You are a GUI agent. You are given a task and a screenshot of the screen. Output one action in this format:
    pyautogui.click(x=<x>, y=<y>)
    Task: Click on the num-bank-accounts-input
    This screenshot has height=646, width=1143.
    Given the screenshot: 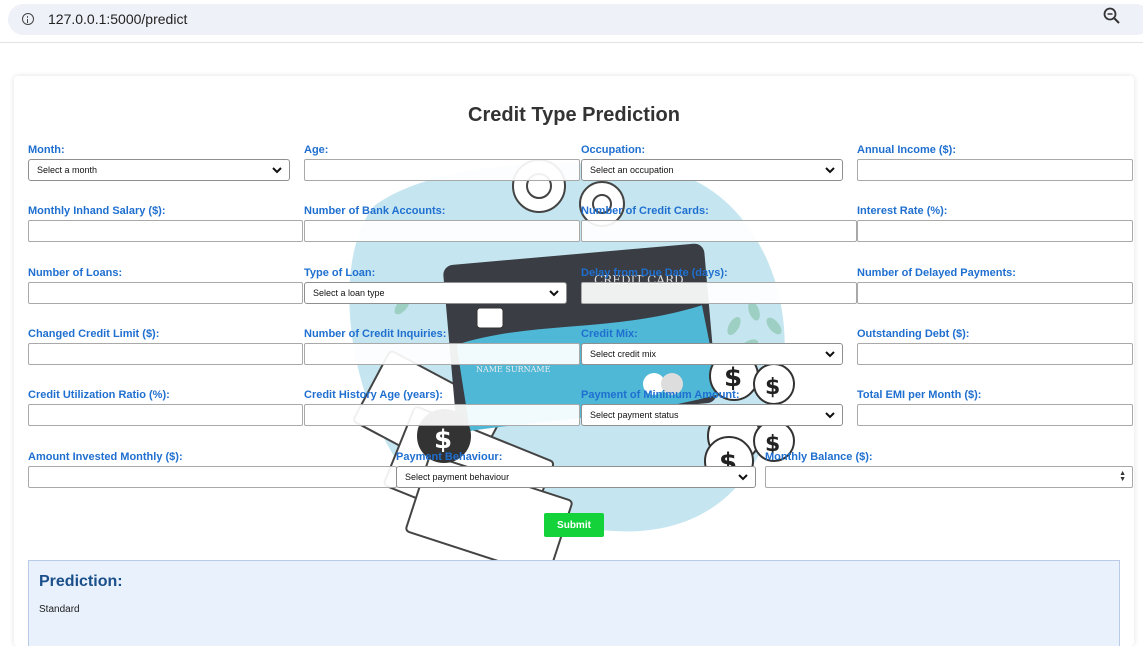 What is the action you would take?
    pyautogui.click(x=442, y=231)
    